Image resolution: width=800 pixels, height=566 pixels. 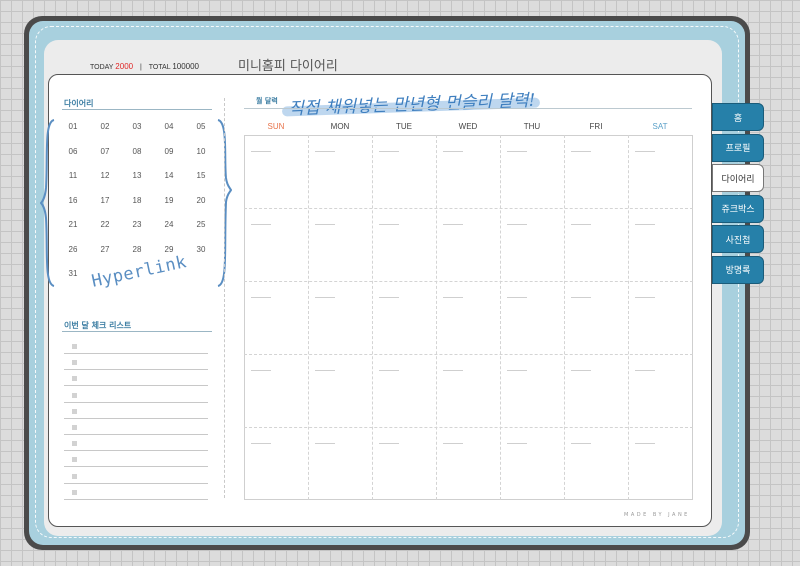 What do you see at coordinates (73, 224) in the screenshot?
I see `day-link: 21` at bounding box center [73, 224].